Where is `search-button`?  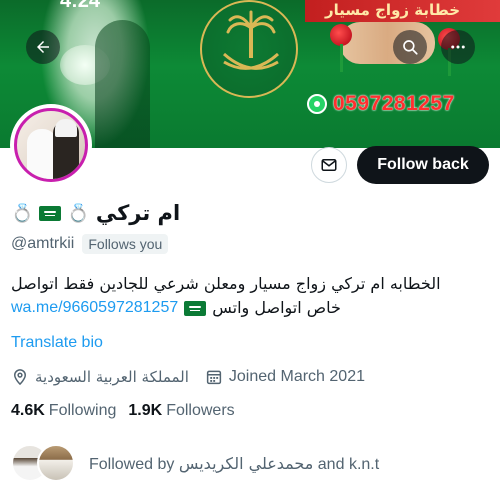
search-button is located at coordinates (410, 47).